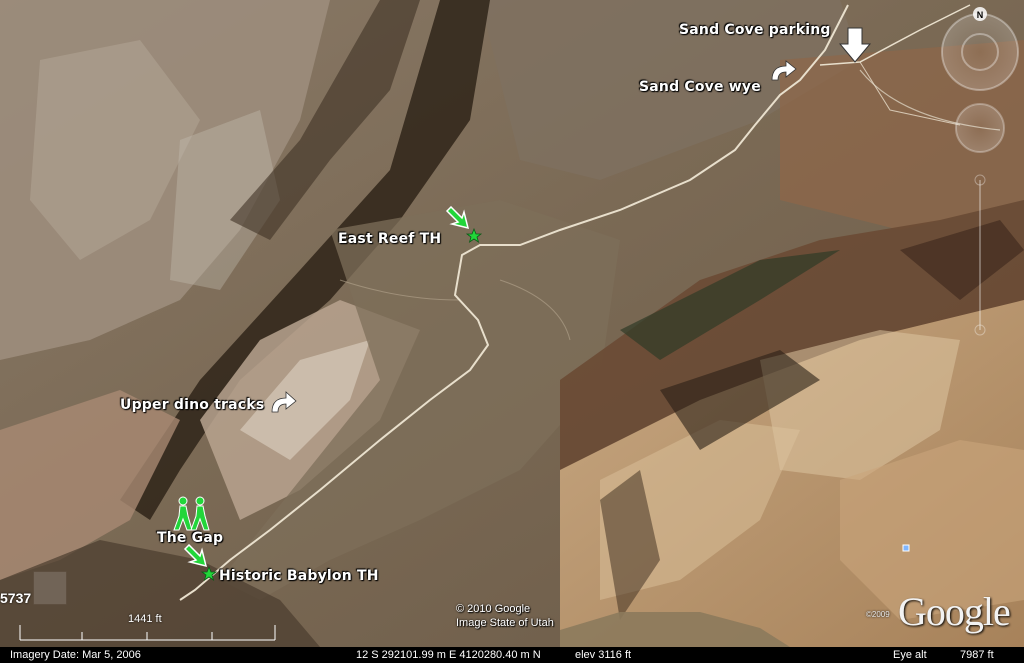 The height and width of the screenshot is (663, 1024). Describe the element at coordinates (493, 609) in the screenshot. I see `copyright-line1: © 2010 Google` at that location.